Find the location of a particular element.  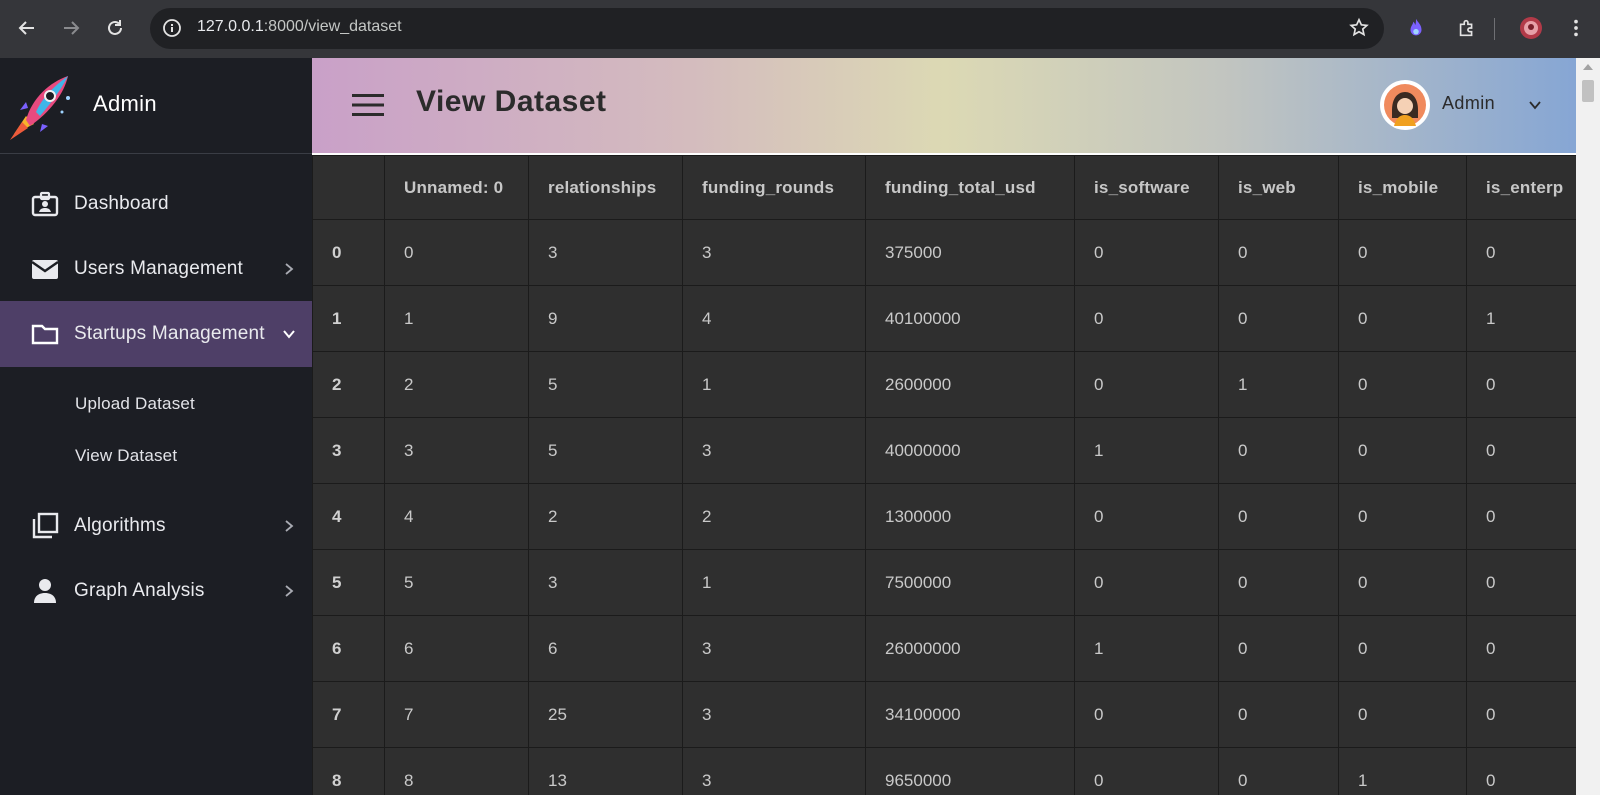

user-icon is located at coordinates (45, 591).